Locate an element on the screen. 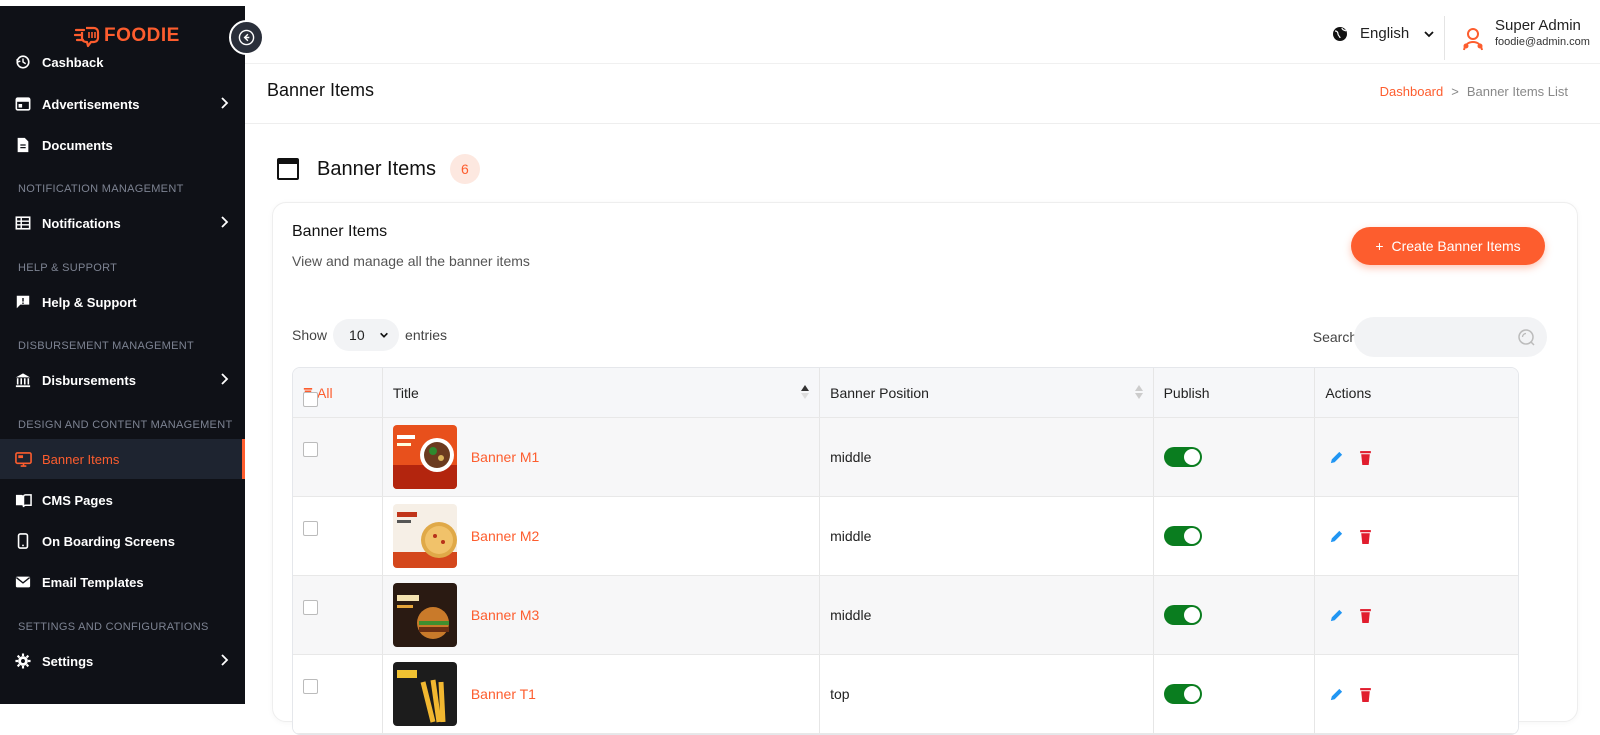  banner-title-link: Banner M3 is located at coordinates (505, 615).